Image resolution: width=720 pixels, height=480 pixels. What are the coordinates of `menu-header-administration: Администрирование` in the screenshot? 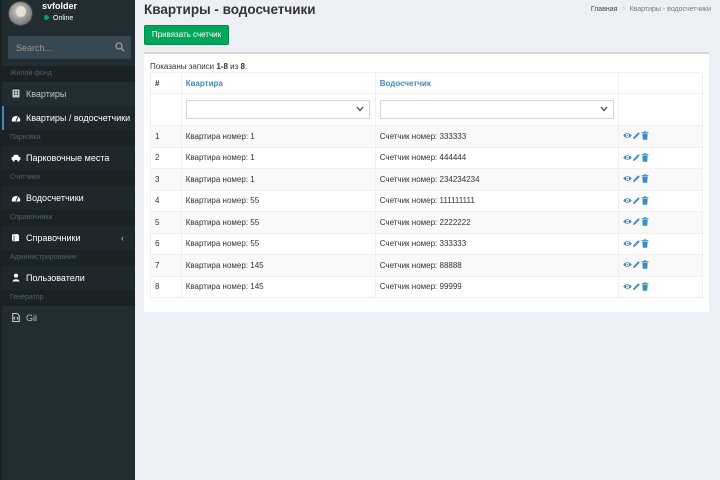 It's located at (68, 258).